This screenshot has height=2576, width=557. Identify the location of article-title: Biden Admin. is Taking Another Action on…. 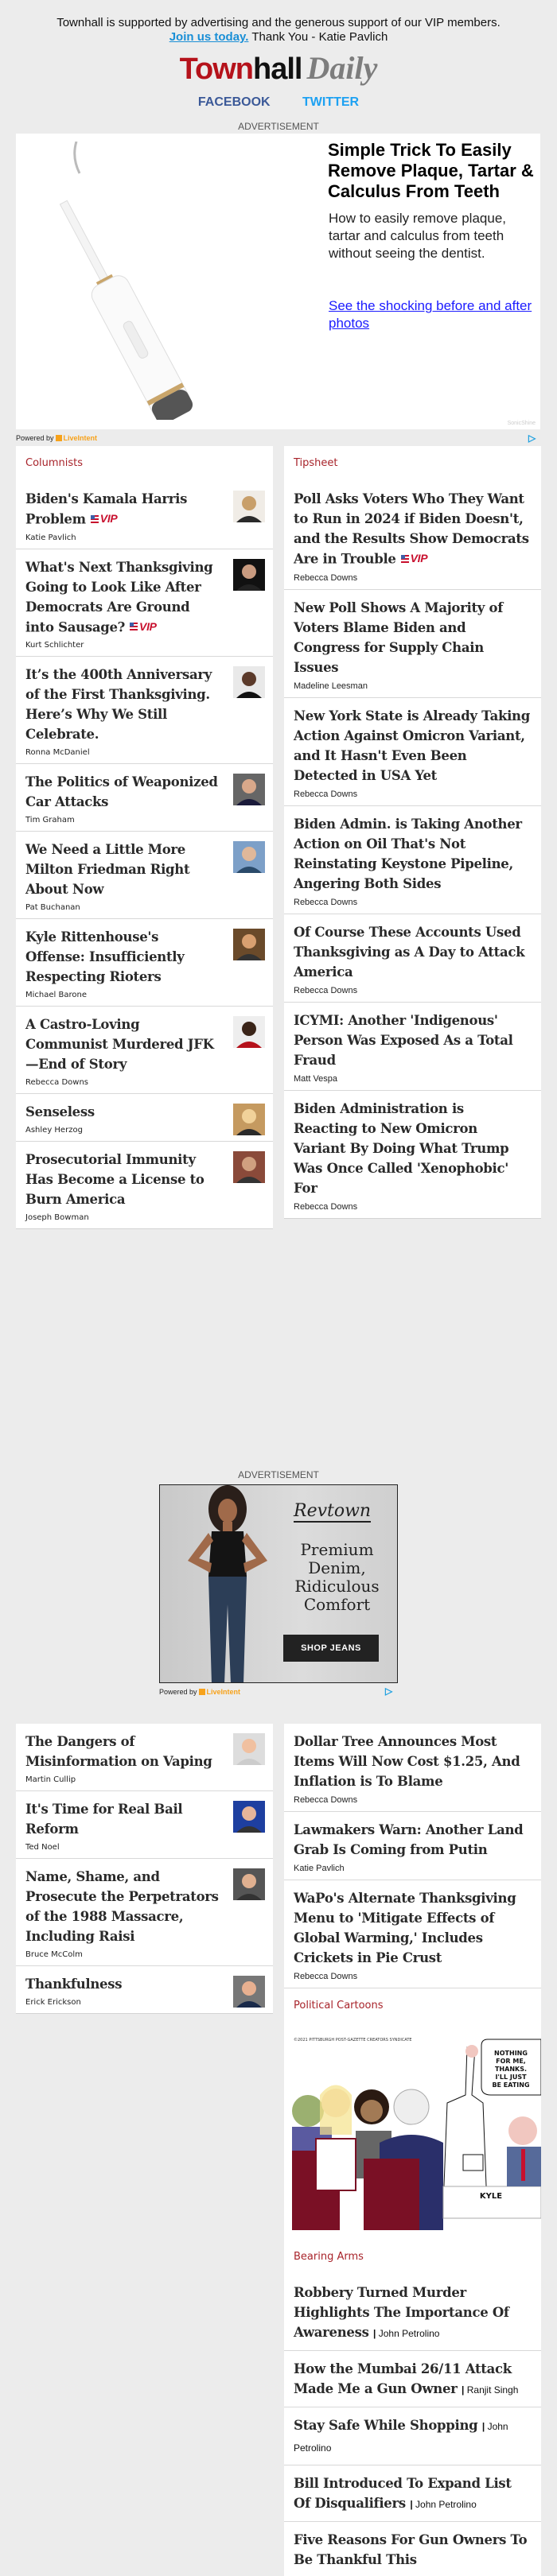
(408, 854).